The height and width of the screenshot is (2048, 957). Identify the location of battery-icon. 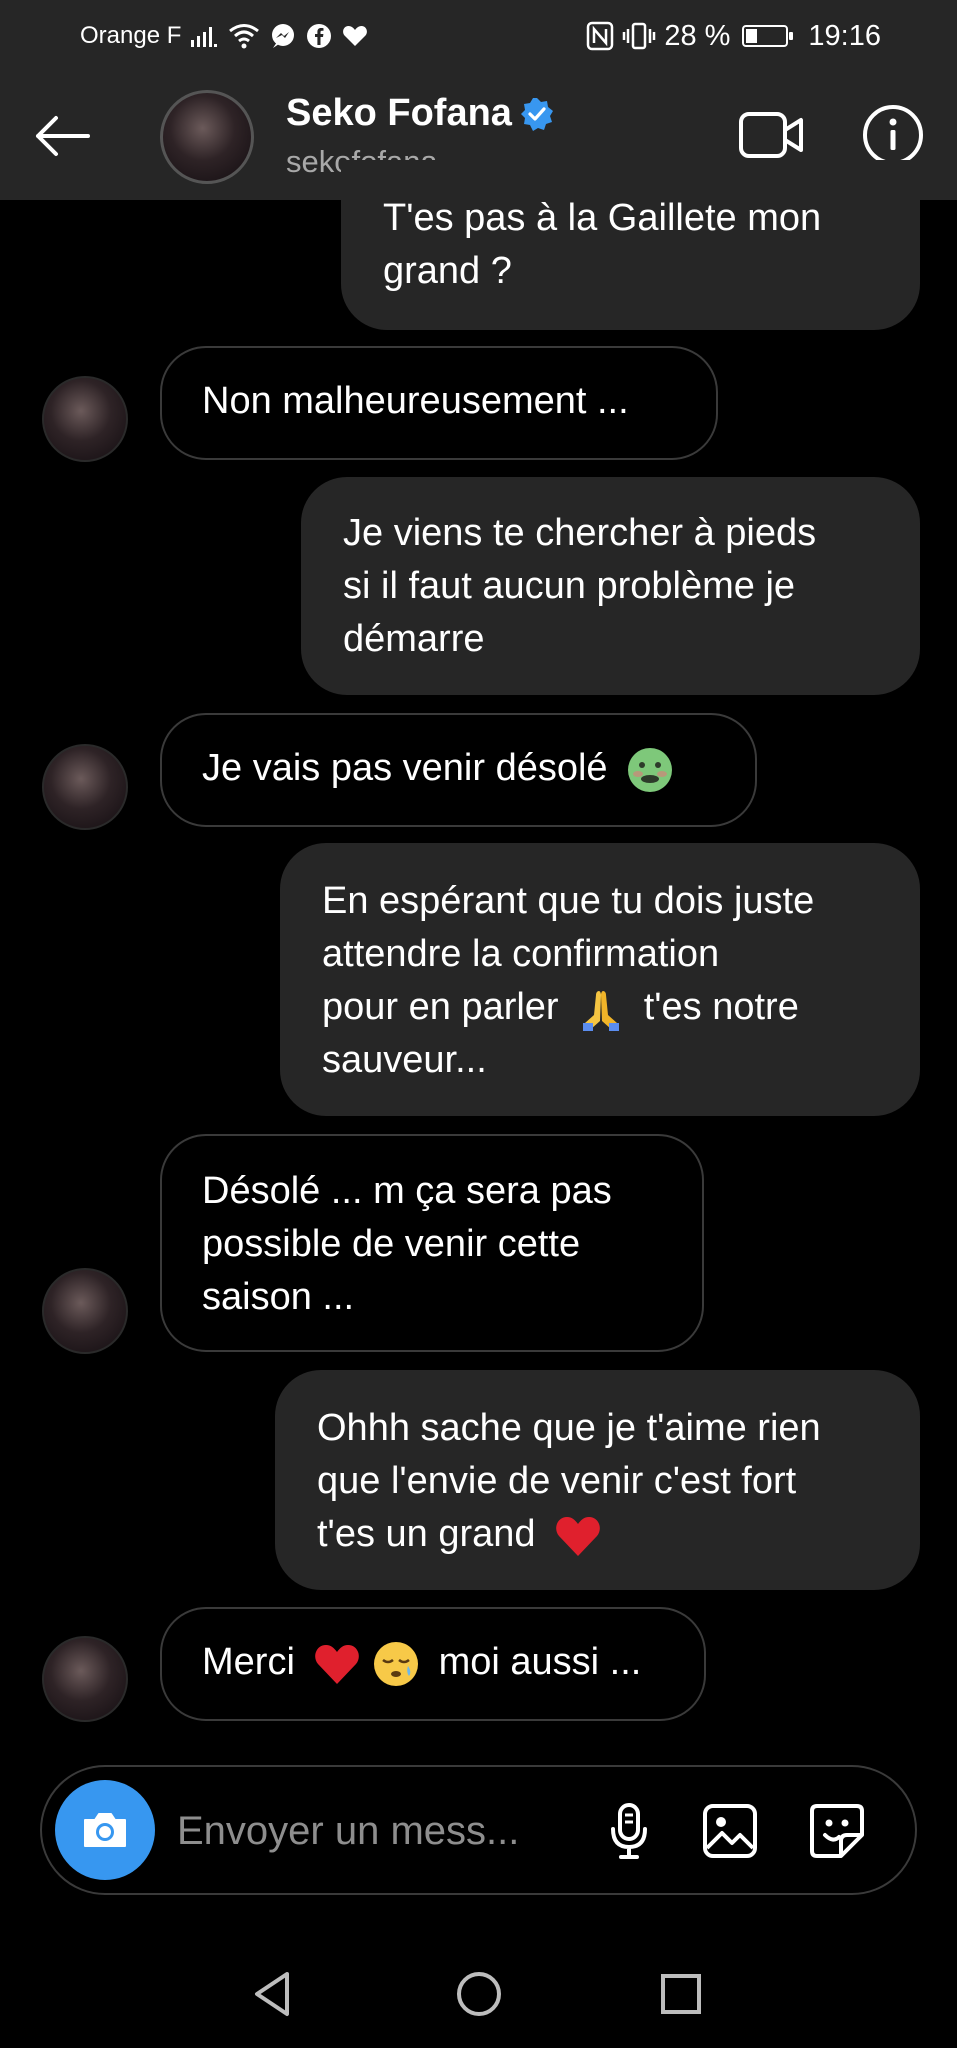
(768, 36).